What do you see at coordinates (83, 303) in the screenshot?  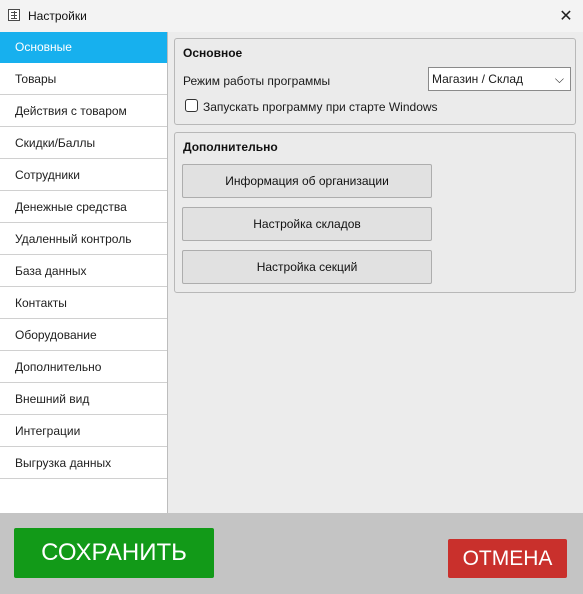 I see `sidebar-item-contacts: Контакты` at bounding box center [83, 303].